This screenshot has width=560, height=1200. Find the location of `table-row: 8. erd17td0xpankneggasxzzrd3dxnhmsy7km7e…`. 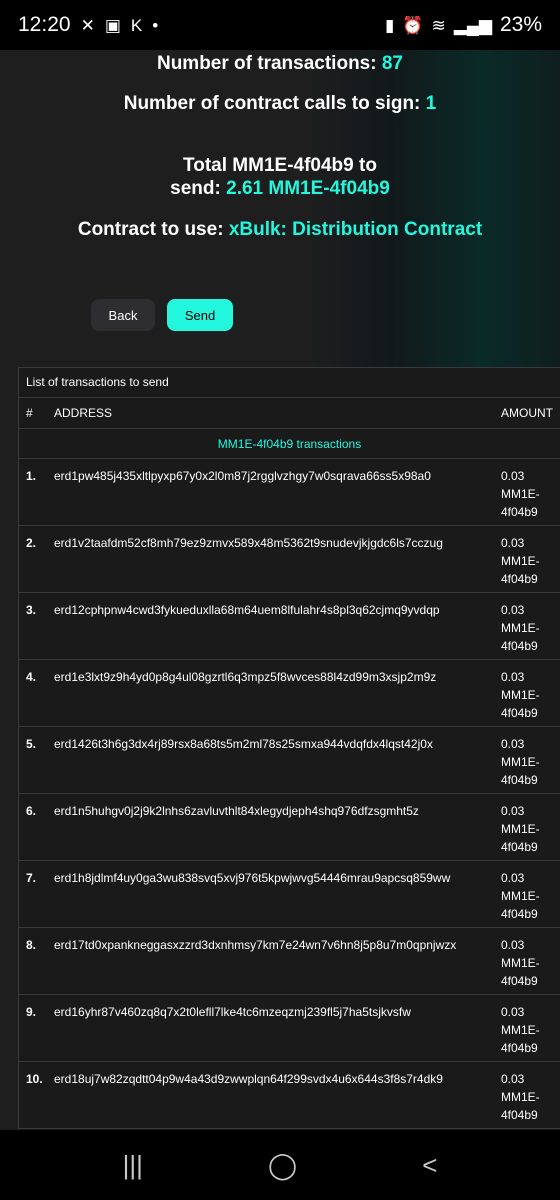

table-row: 8. erd17td0xpankneggasxzzrd3dxnhmsy7km7e… is located at coordinates (289, 961).